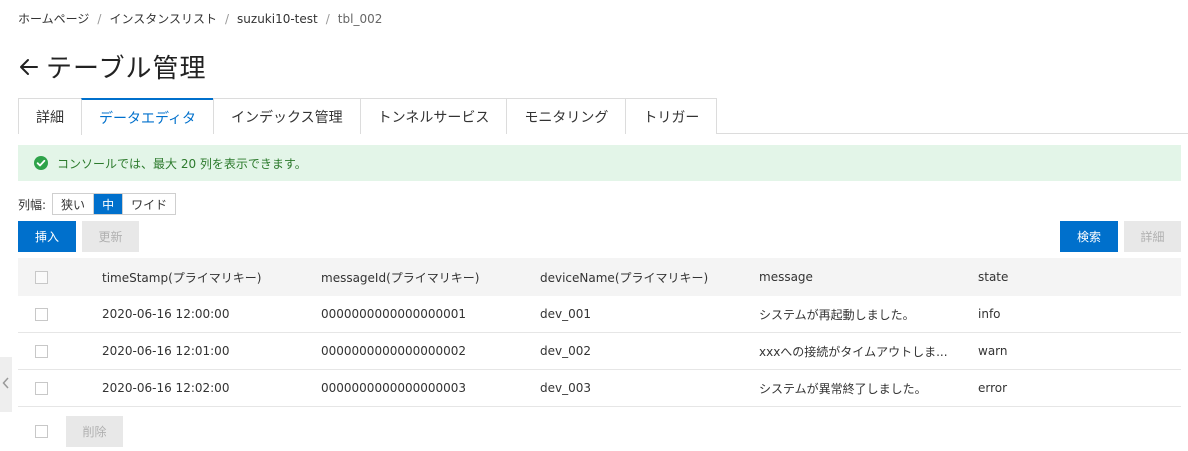  What do you see at coordinates (47, 236) in the screenshot?
I see `insert-button: 挿入` at bounding box center [47, 236].